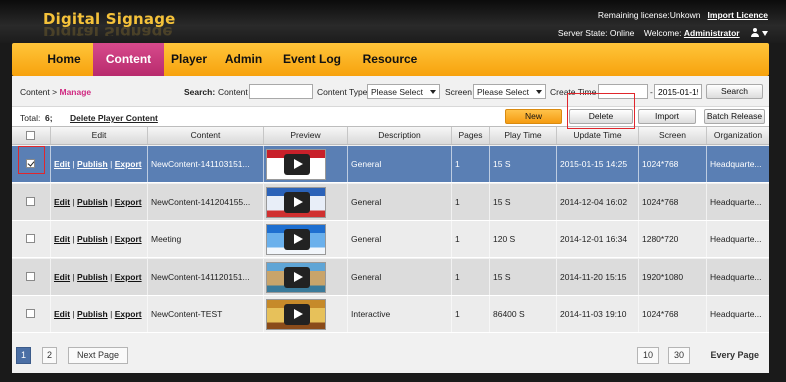  Describe the element at coordinates (601, 116) in the screenshot. I see `delete-button: Delete` at that location.